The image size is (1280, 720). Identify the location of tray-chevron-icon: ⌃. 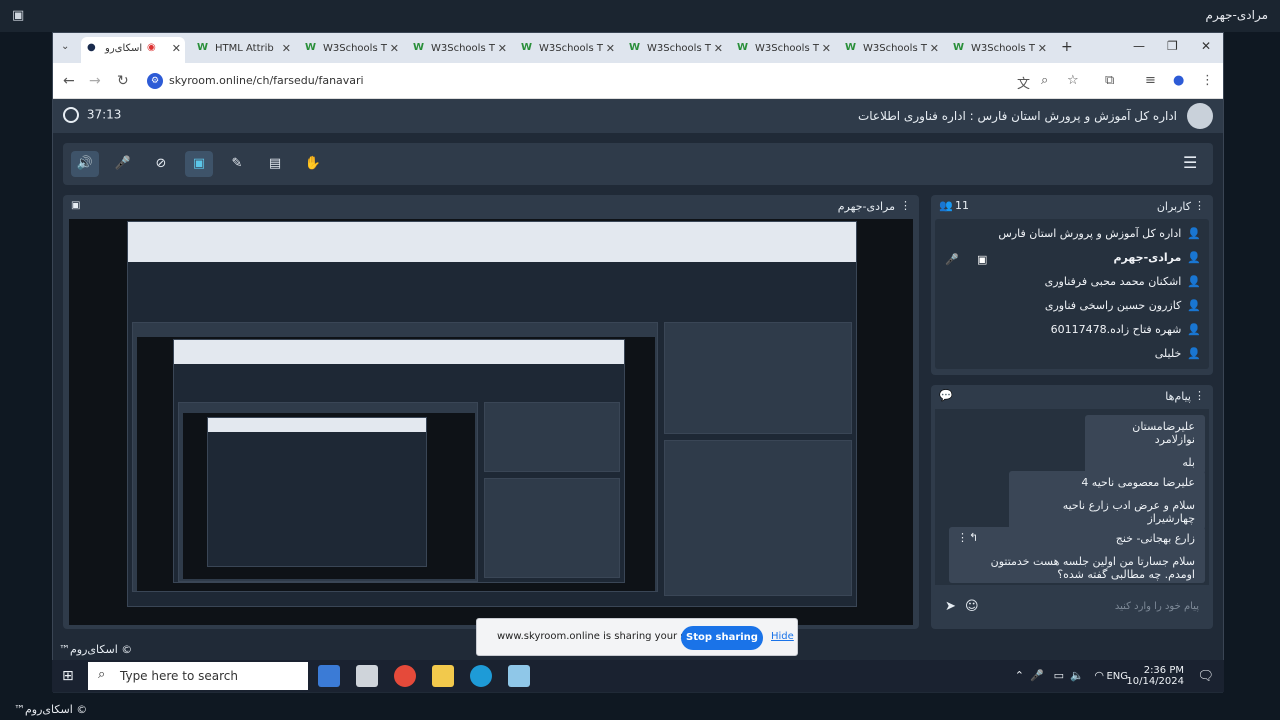
(1019, 675).